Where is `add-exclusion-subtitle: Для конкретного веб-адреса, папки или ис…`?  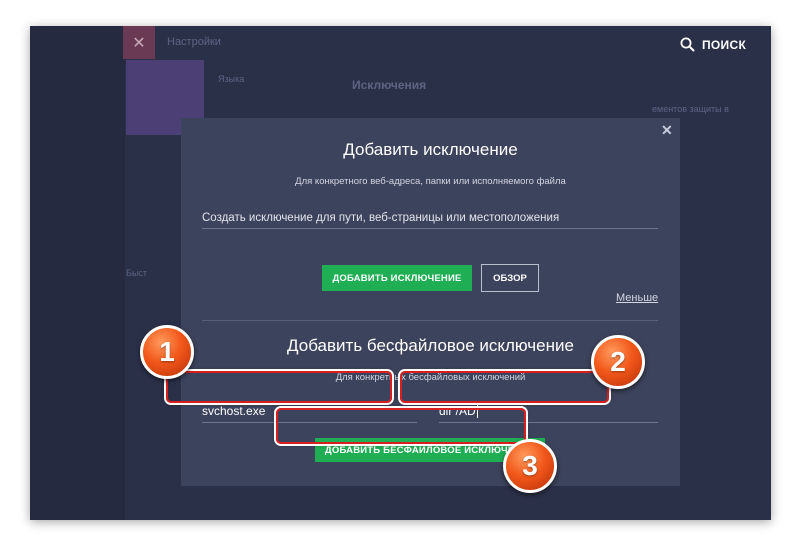 add-exclusion-subtitle: Для конкретного веб-адреса, папки или ис… is located at coordinates (430, 181).